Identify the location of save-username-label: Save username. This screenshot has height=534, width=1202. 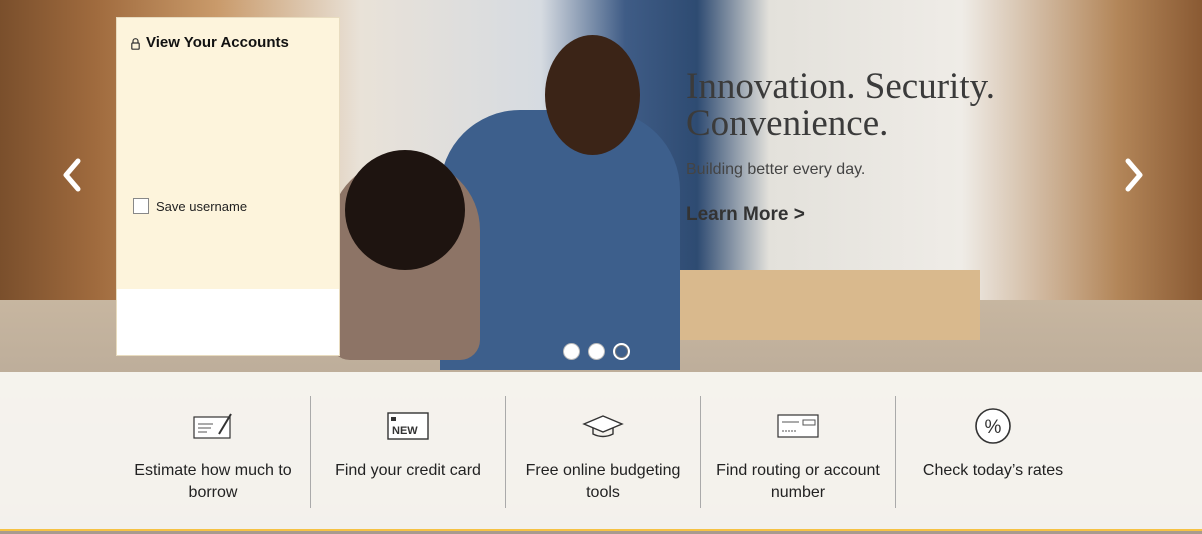
(201, 206).